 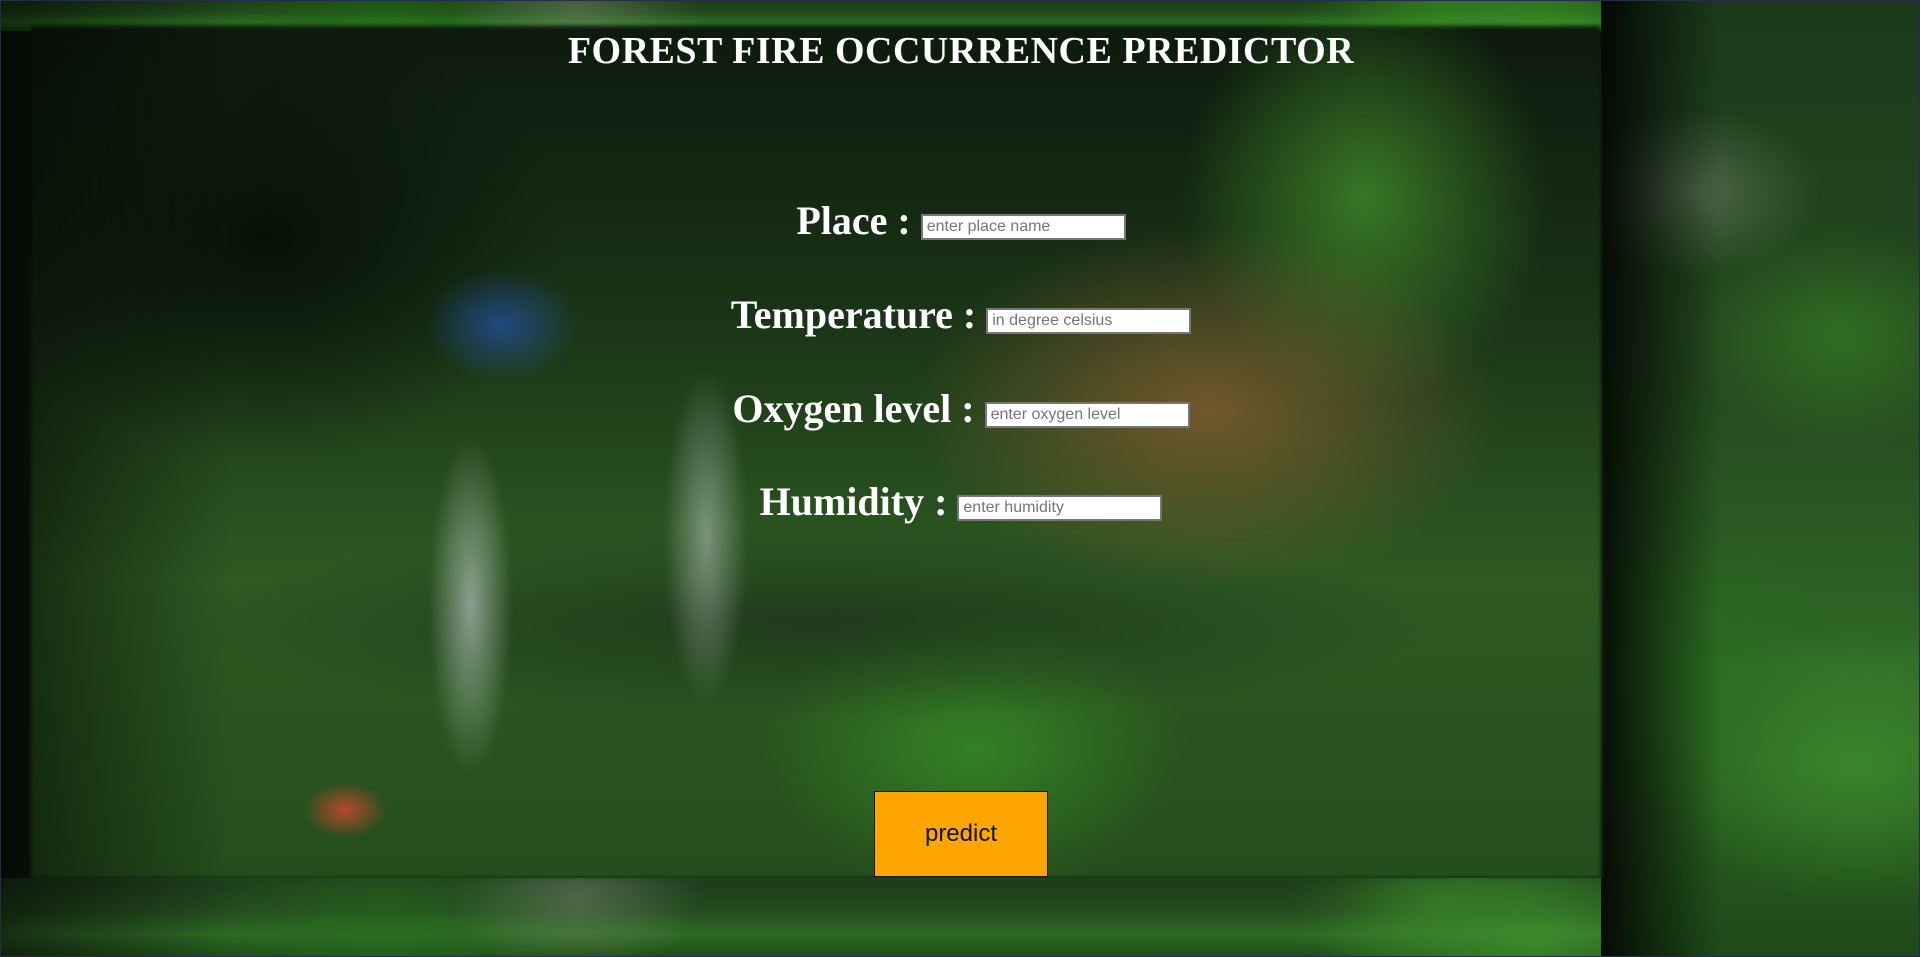 I want to click on temperature-label: Temperature :, so click(x=853, y=314).